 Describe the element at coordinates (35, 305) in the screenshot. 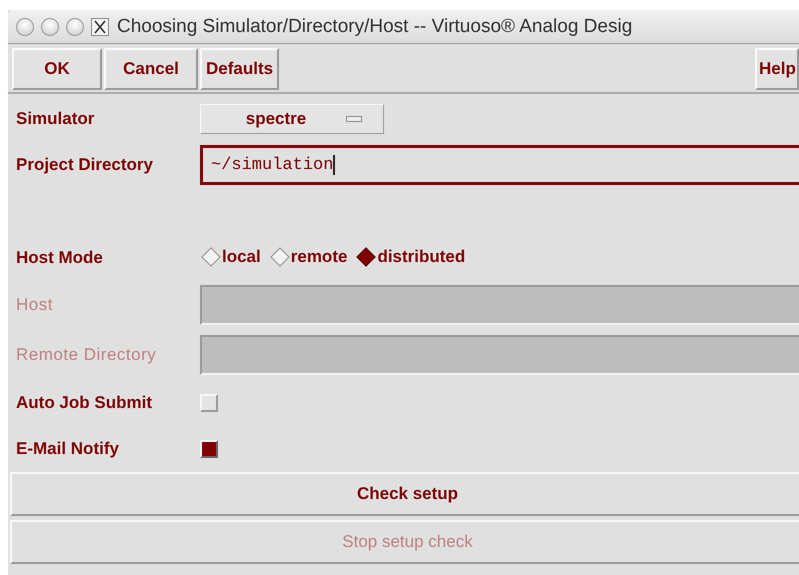

I see `field-label: Host` at that location.